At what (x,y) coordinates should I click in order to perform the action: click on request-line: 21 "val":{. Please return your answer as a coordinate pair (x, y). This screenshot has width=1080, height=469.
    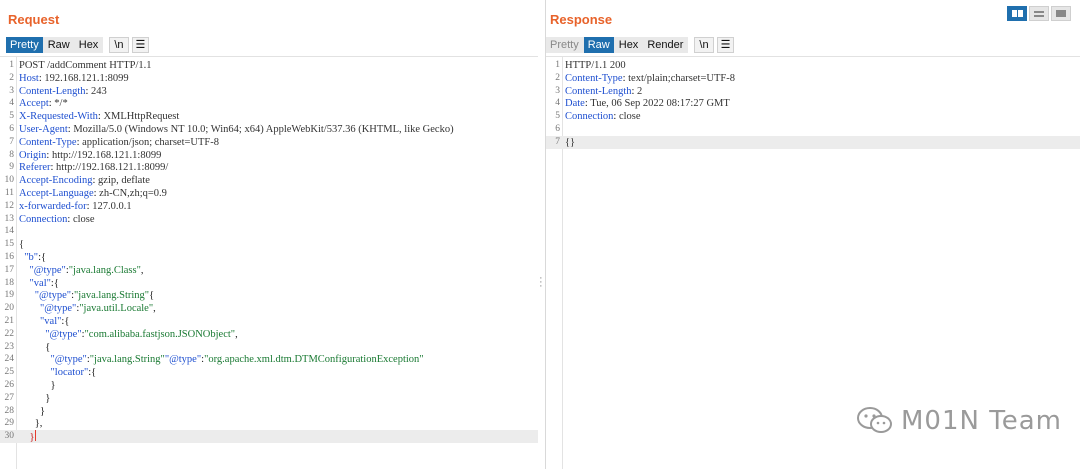
    Looking at the image, I should click on (269, 321).